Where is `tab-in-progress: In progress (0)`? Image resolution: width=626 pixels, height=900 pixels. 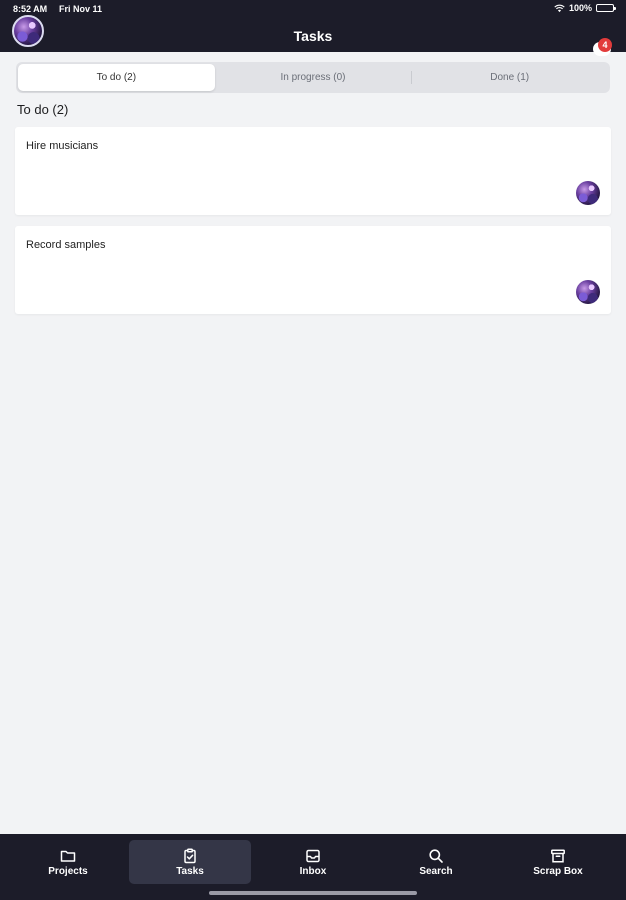
tab-in-progress: In progress (0) is located at coordinates (313, 77).